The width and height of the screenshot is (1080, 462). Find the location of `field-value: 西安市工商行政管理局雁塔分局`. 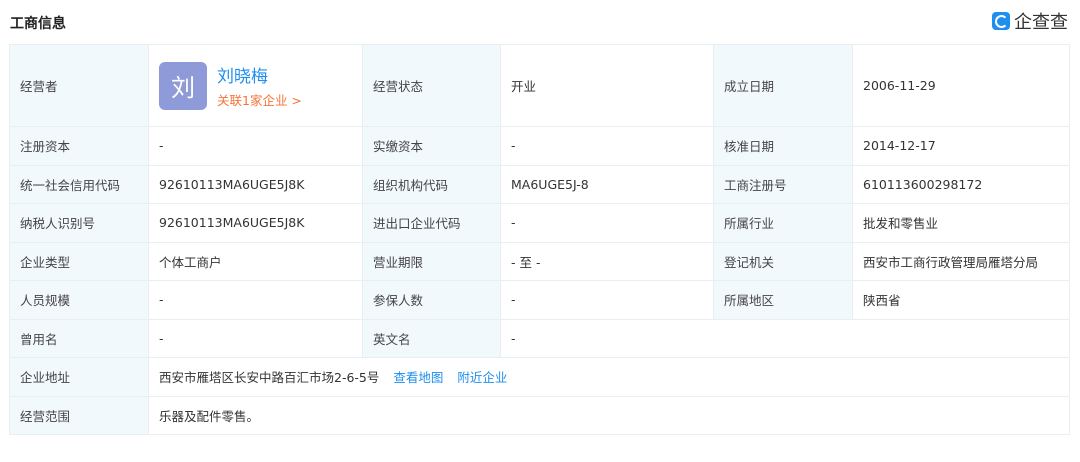

field-value: 西安市工商行政管理局雁塔分局 is located at coordinates (961, 261).